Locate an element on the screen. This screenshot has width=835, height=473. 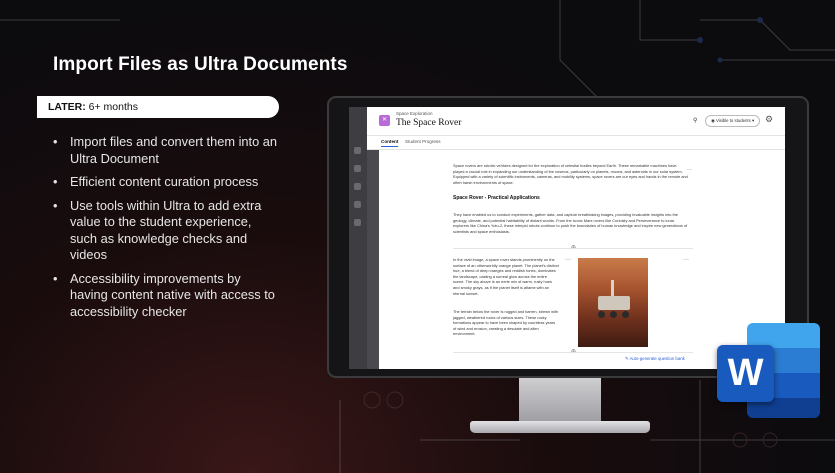
course-sidebar is located at coordinates (358, 238).